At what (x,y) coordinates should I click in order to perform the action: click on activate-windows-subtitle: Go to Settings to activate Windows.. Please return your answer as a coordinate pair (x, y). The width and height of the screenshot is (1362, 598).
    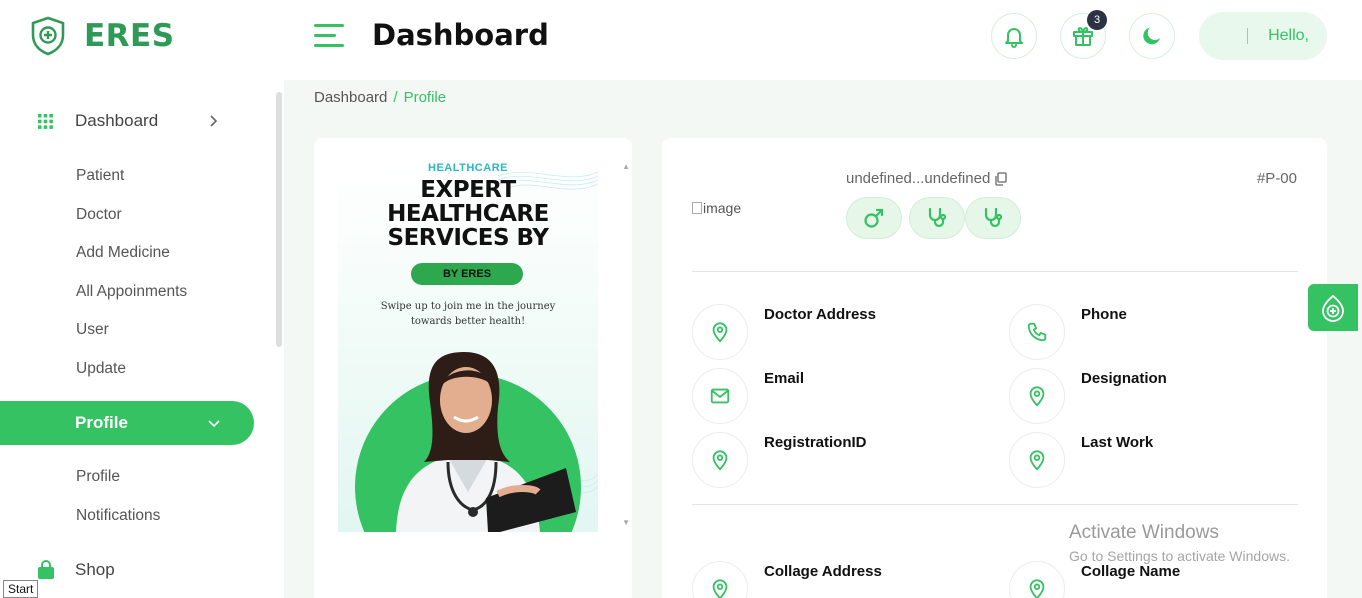
    Looking at the image, I should click on (1179, 556).